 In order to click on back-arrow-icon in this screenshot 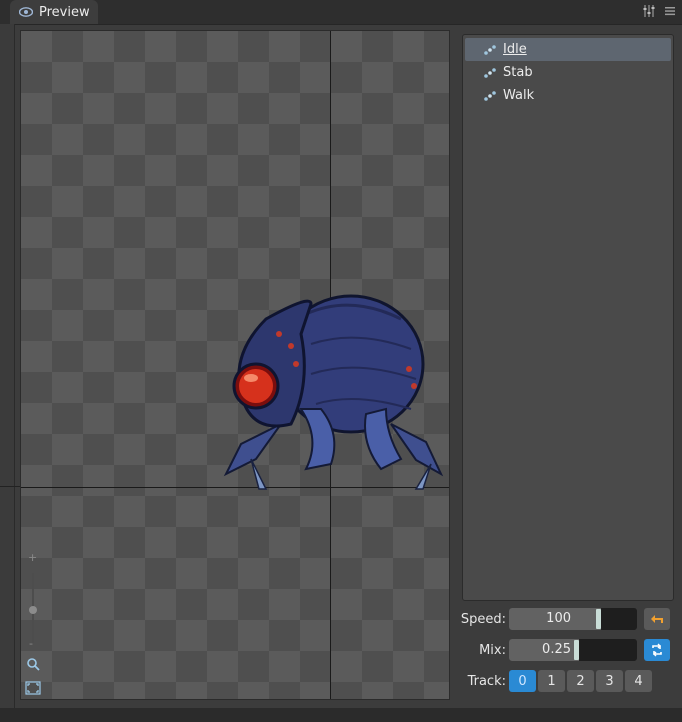, I will do `click(657, 619)`.